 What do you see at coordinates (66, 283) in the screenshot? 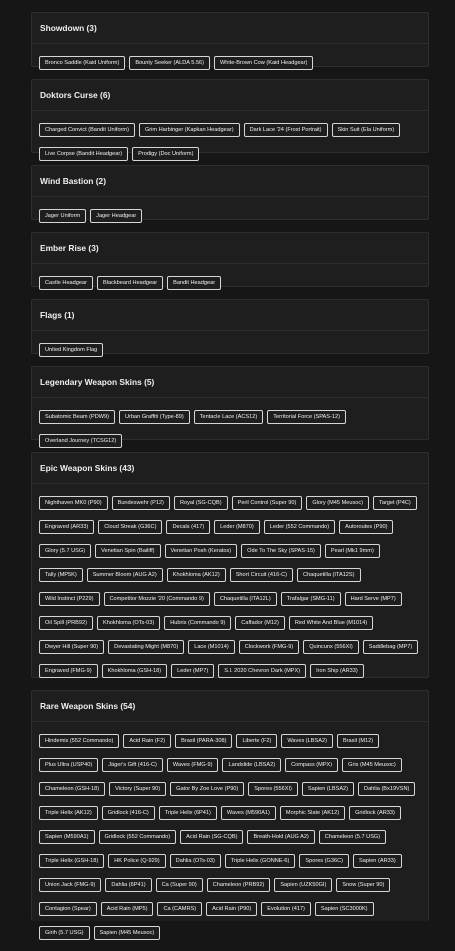
I see `item-chip: Castle Headgear` at bounding box center [66, 283].